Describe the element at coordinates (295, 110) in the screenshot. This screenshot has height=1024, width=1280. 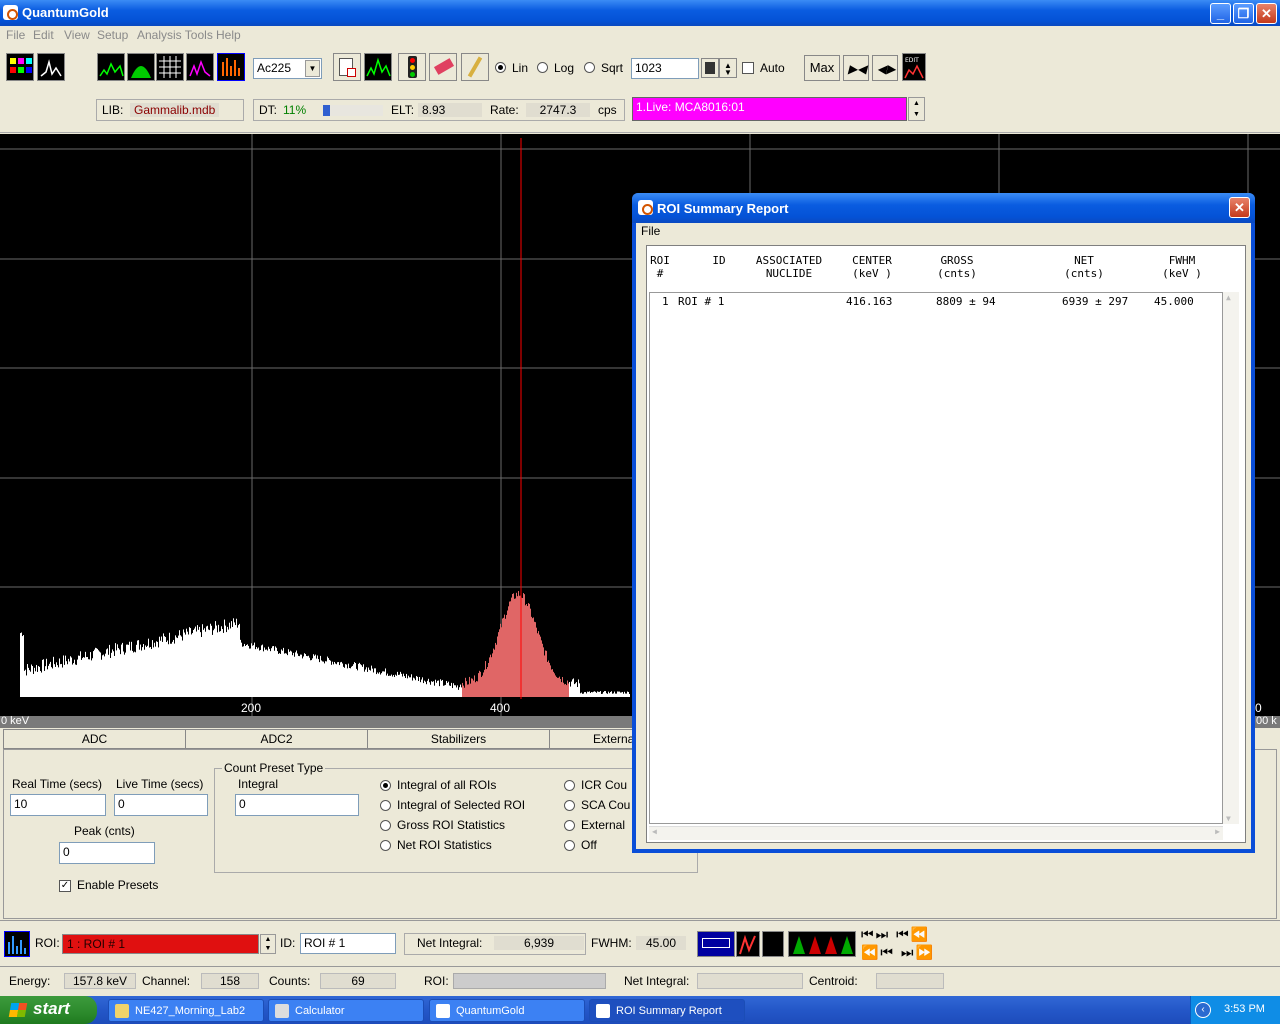
I see `dt-value: 11%` at that location.